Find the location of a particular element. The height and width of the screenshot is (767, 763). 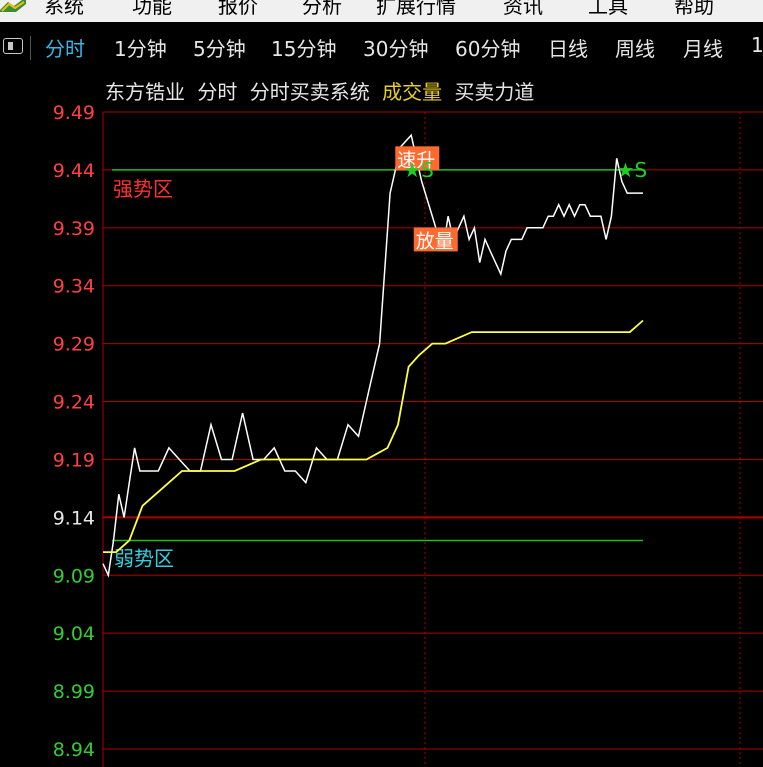

y-tick-label: 9.44 is located at coordinates (74, 171).